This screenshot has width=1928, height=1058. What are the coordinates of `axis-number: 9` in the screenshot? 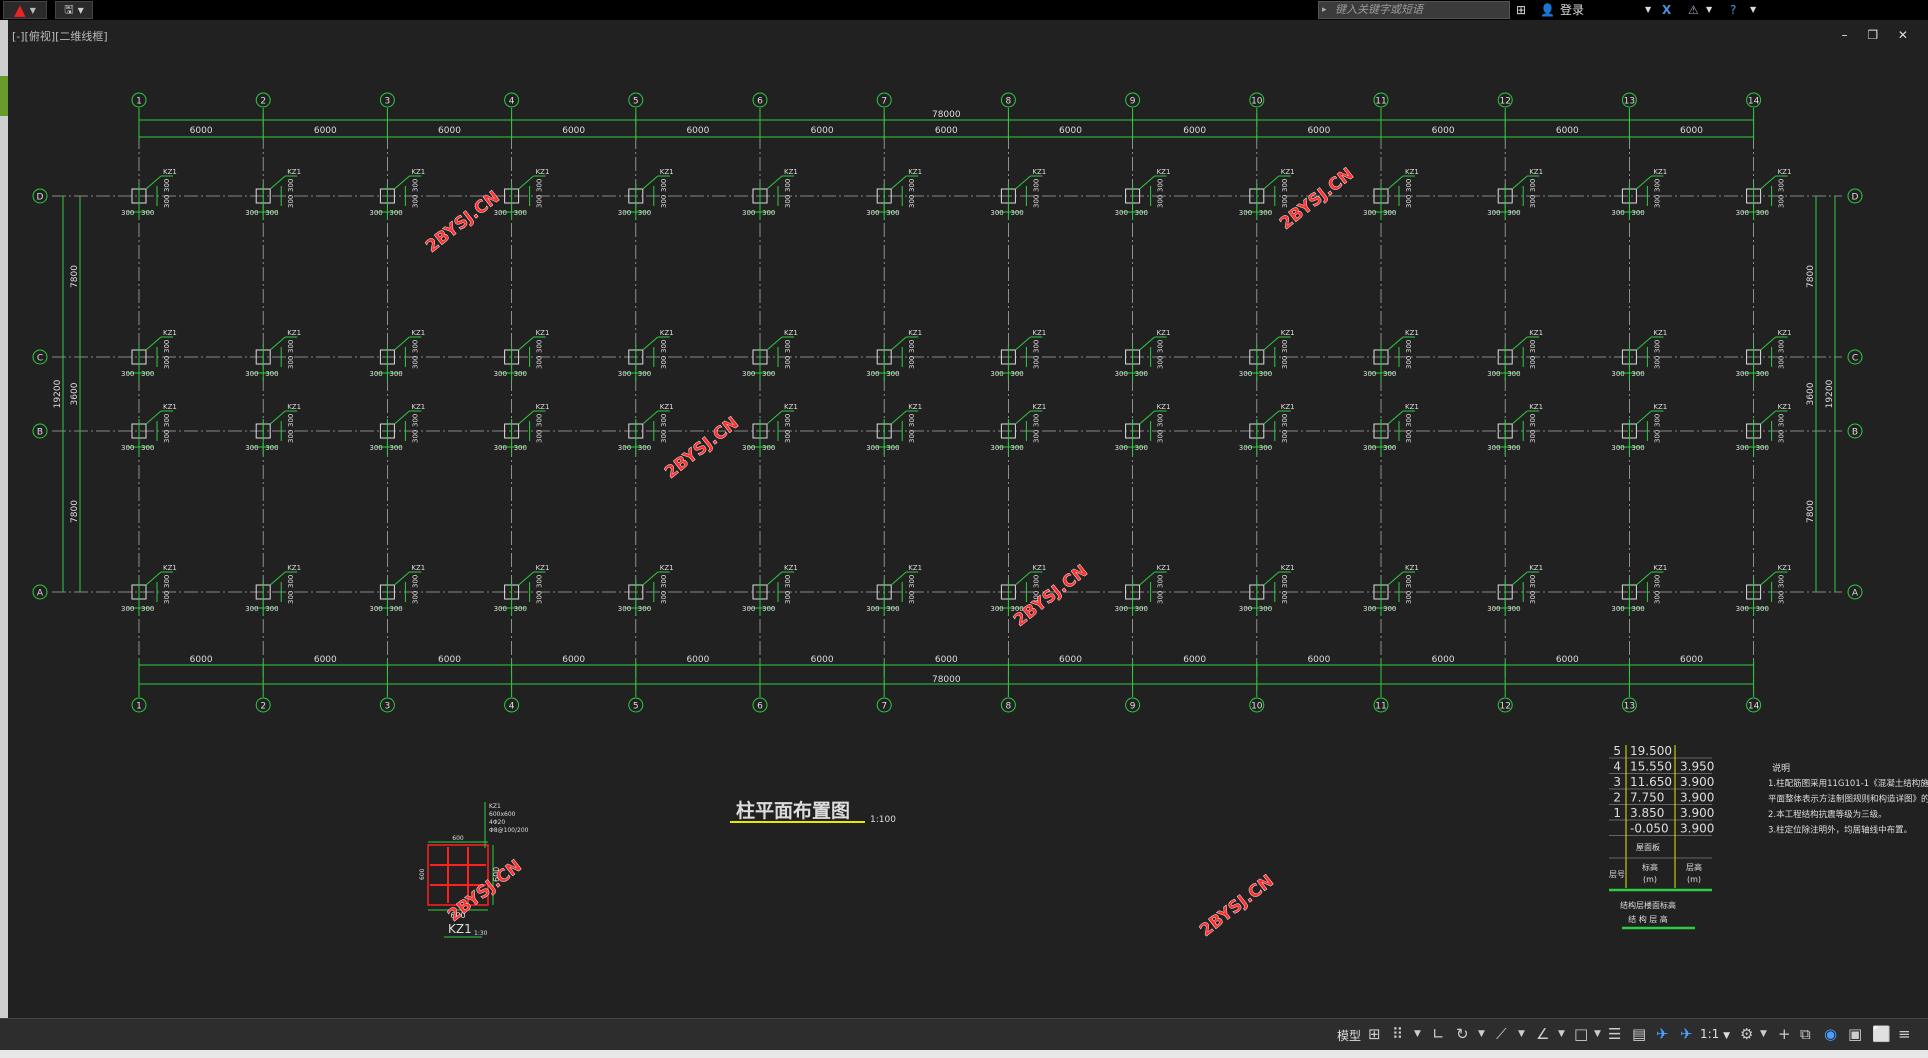 It's located at (1133, 102).